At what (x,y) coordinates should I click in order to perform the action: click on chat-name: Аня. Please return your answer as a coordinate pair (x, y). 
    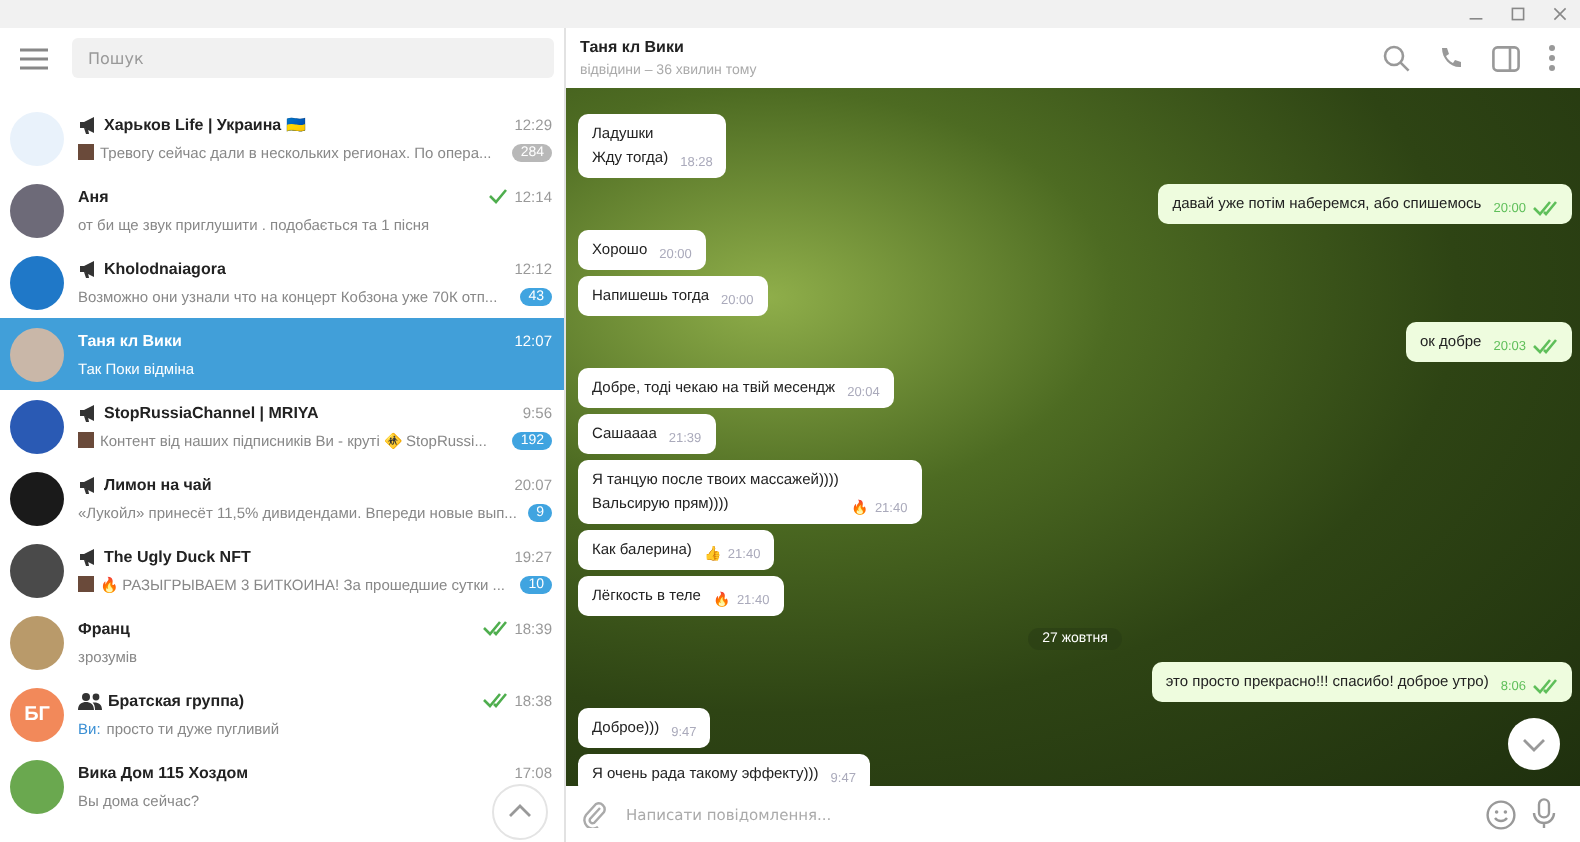
    Looking at the image, I should click on (94, 196).